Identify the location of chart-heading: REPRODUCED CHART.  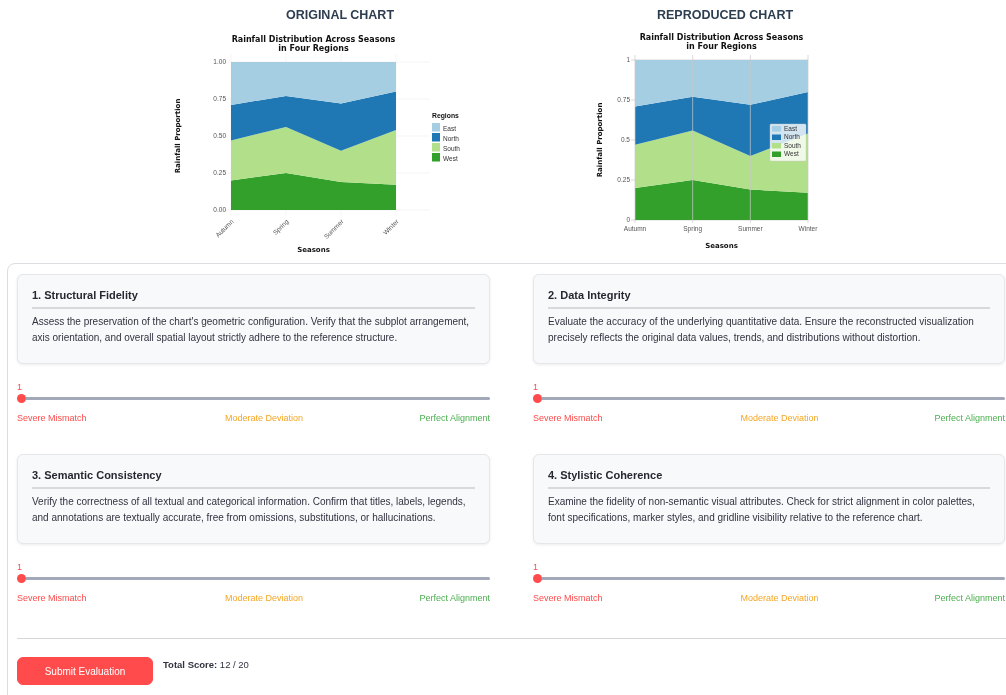
(725, 15).